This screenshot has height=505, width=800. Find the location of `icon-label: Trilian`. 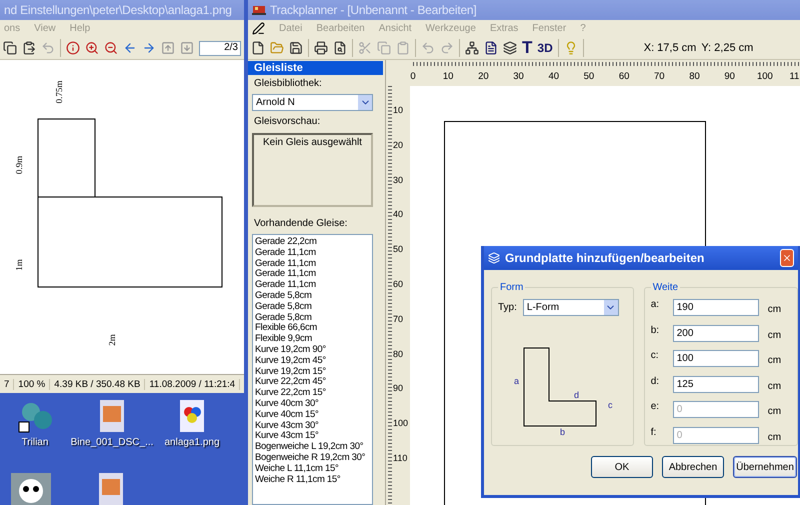

icon-label: Trilian is located at coordinates (35, 442).